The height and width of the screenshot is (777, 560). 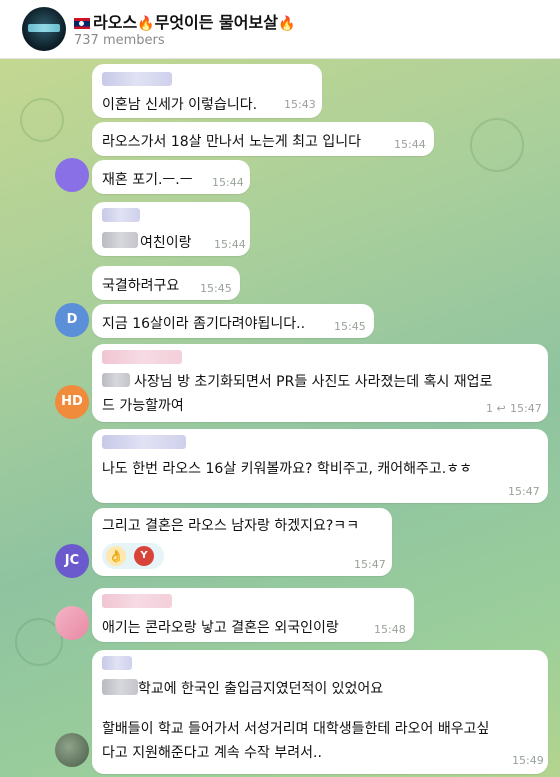 I want to click on message-bubble: 라오스가서 18살 만나서 노는게 최고 입니다 15:44, so click(x=263, y=139).